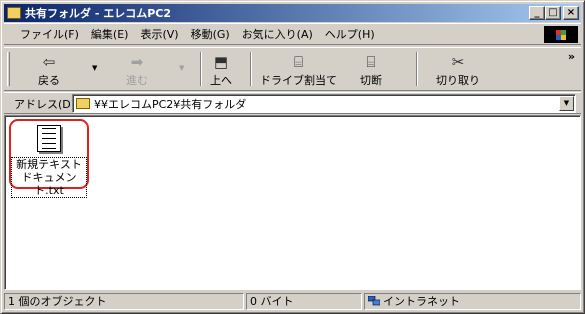 The width and height of the screenshot is (585, 314). I want to click on status-bar: 1 個のオブジェクト 0 バイト イントラネット, so click(292, 301).